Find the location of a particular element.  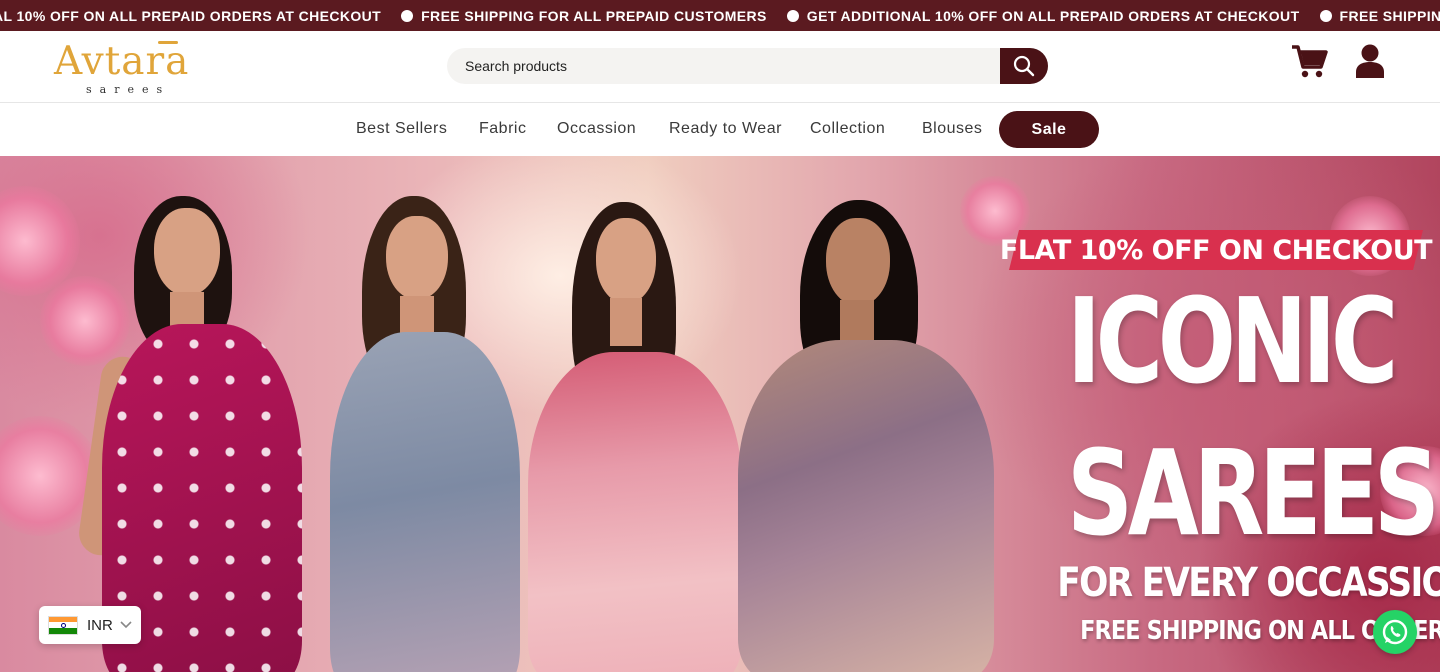

nav-sale-button: Sale is located at coordinates (1049, 129).